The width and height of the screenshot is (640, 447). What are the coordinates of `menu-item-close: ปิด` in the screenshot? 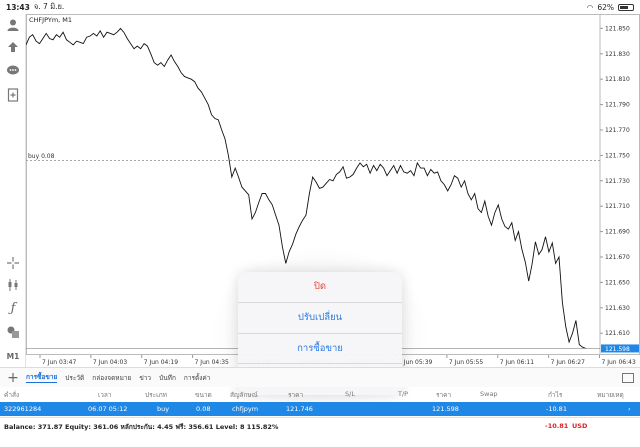 It's located at (320, 287).